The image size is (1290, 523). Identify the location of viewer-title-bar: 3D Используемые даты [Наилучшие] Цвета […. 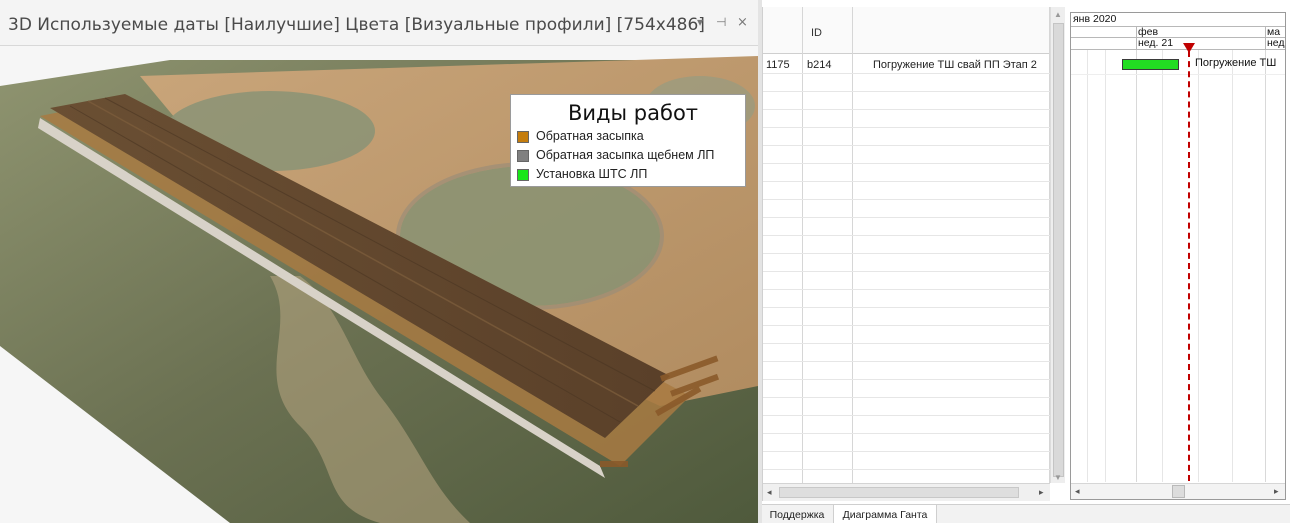
(379, 23).